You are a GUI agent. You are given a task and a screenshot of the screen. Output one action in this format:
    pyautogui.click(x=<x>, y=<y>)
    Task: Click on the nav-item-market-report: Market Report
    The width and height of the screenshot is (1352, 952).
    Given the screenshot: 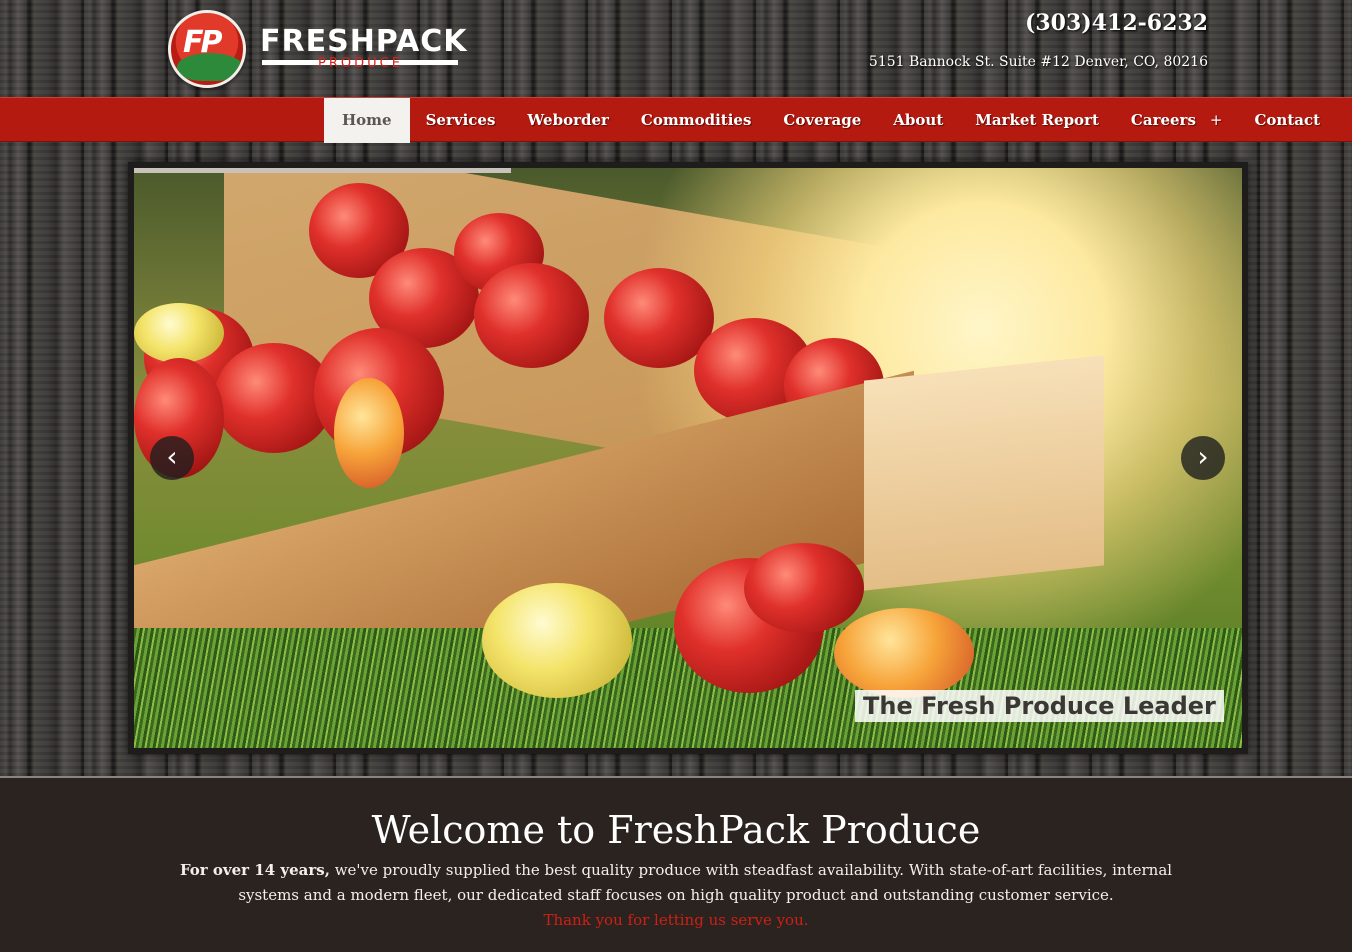 What is the action you would take?
    pyautogui.click(x=1037, y=120)
    